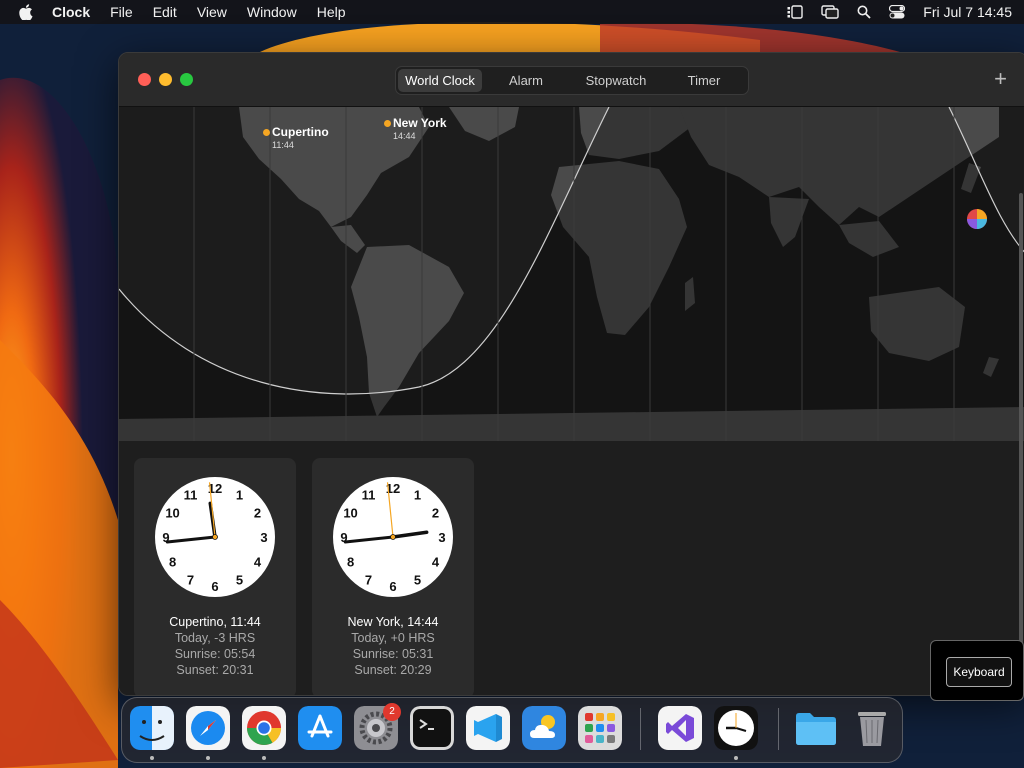 The image size is (1024, 768). What do you see at coordinates (440, 80) in the screenshot?
I see `tab-world-clock: World Clock` at bounding box center [440, 80].